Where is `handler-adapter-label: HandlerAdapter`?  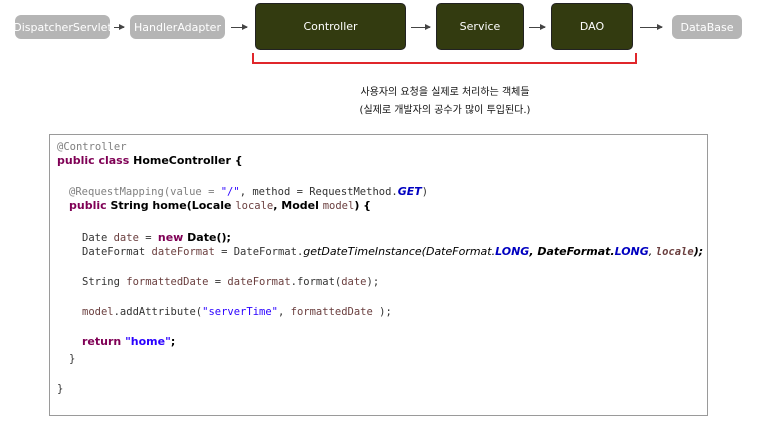 handler-adapter-label: HandlerAdapter is located at coordinates (177, 27).